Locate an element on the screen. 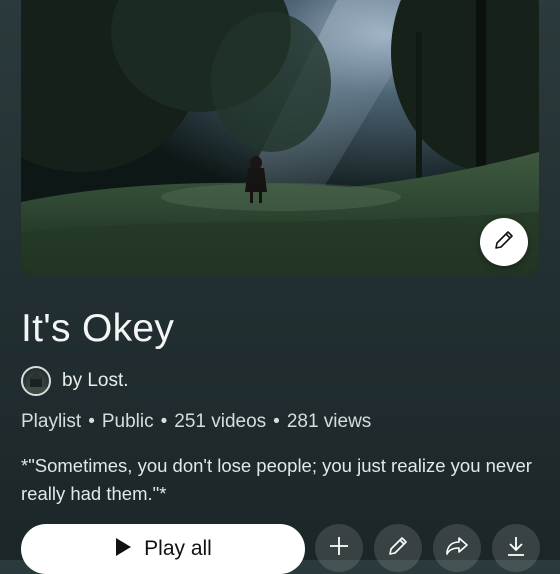  action-row: Play all is located at coordinates (290, 549).